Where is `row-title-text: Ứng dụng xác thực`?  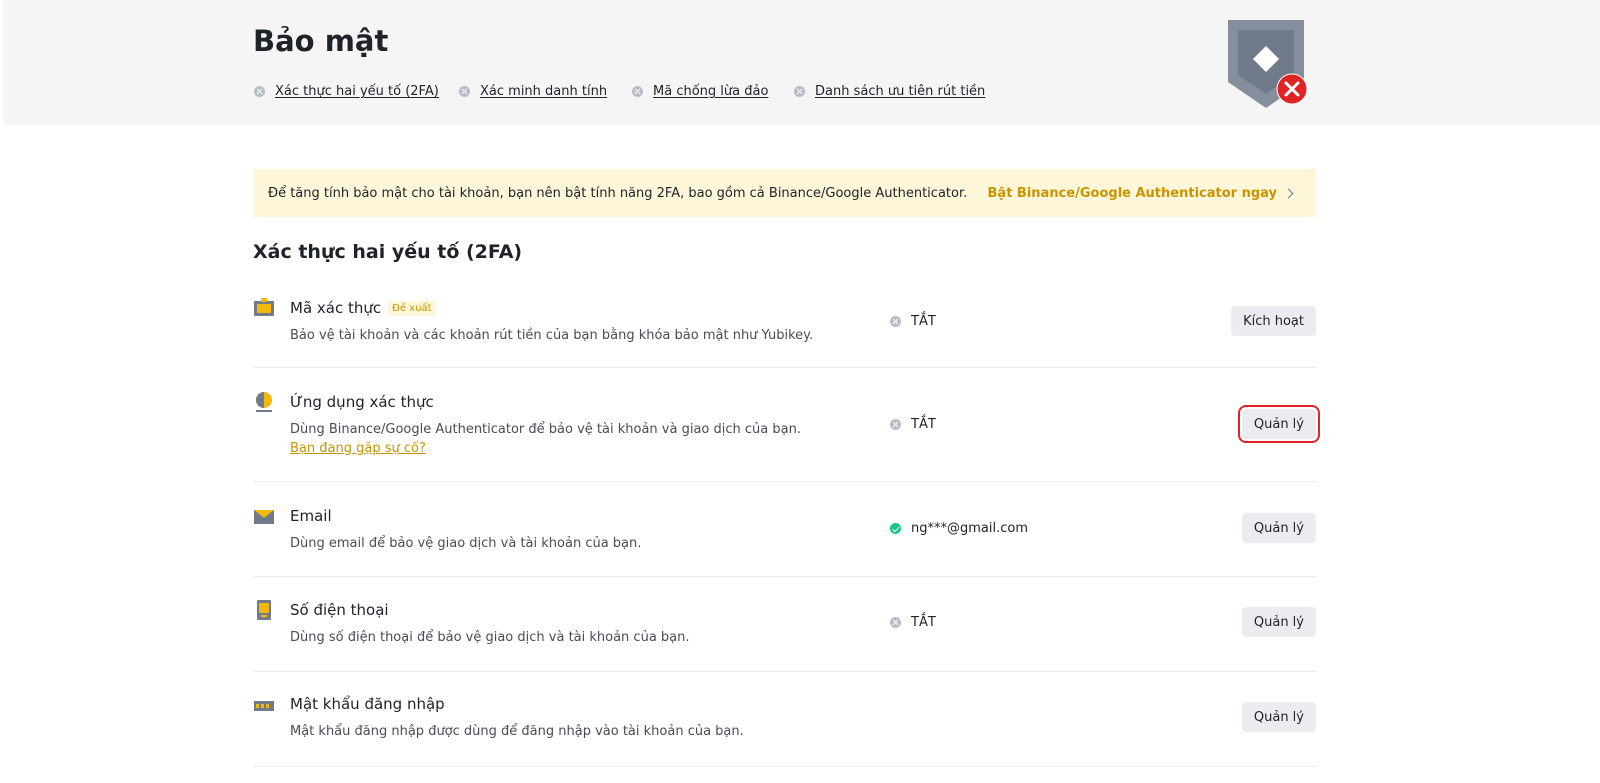
row-title-text: Ứng dụng xác thực is located at coordinates (362, 402).